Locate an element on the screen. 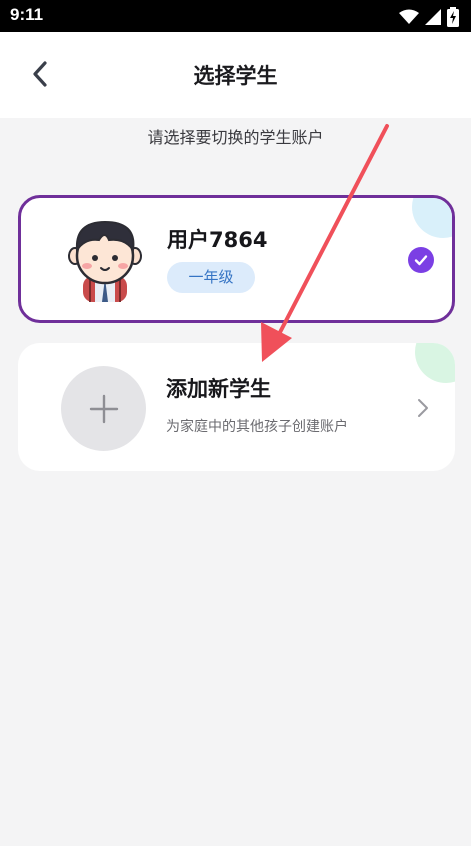 The height and width of the screenshot is (846, 471). student-name: 用户7864 is located at coordinates (217, 240).